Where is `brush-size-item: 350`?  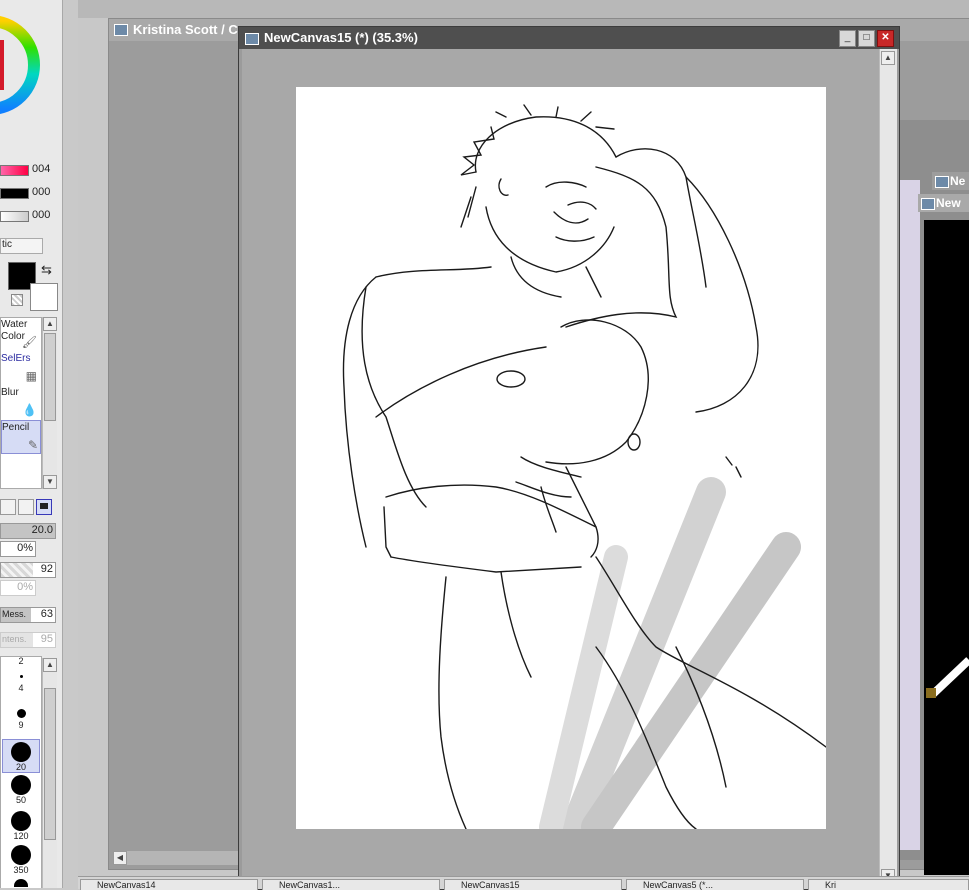 brush-size-item: 350 is located at coordinates (21, 860).